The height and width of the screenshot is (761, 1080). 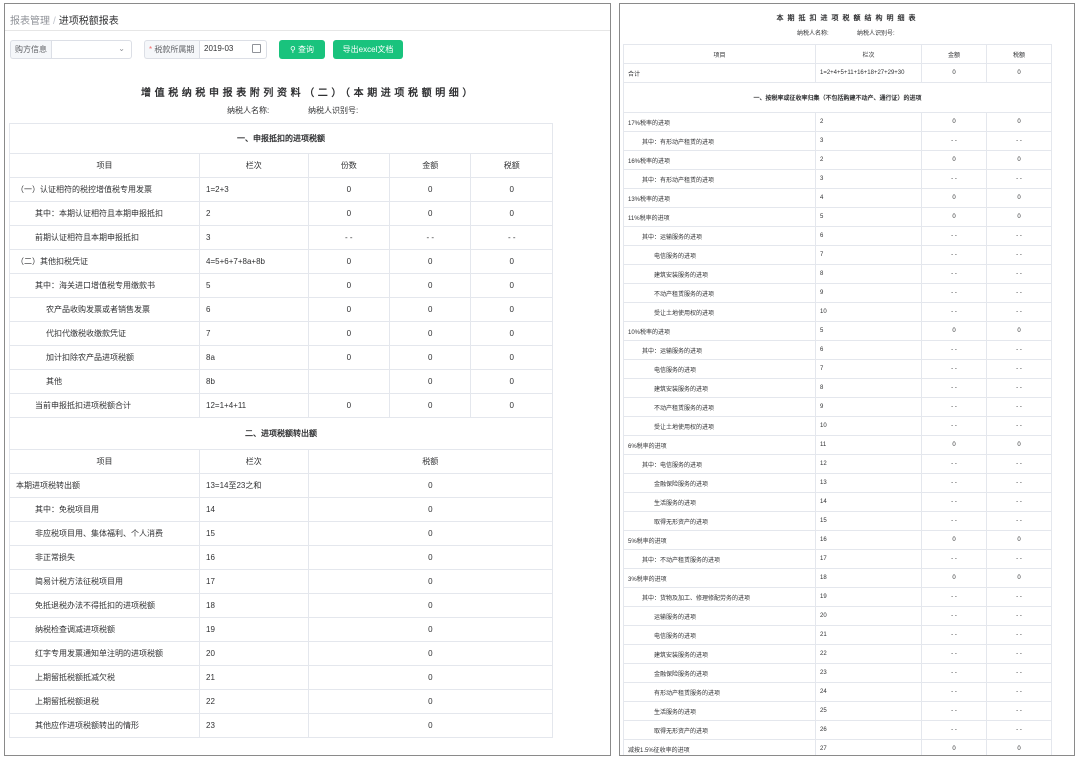 I want to click on row-item: 不动产租赁服务的进项, so click(x=719, y=407).